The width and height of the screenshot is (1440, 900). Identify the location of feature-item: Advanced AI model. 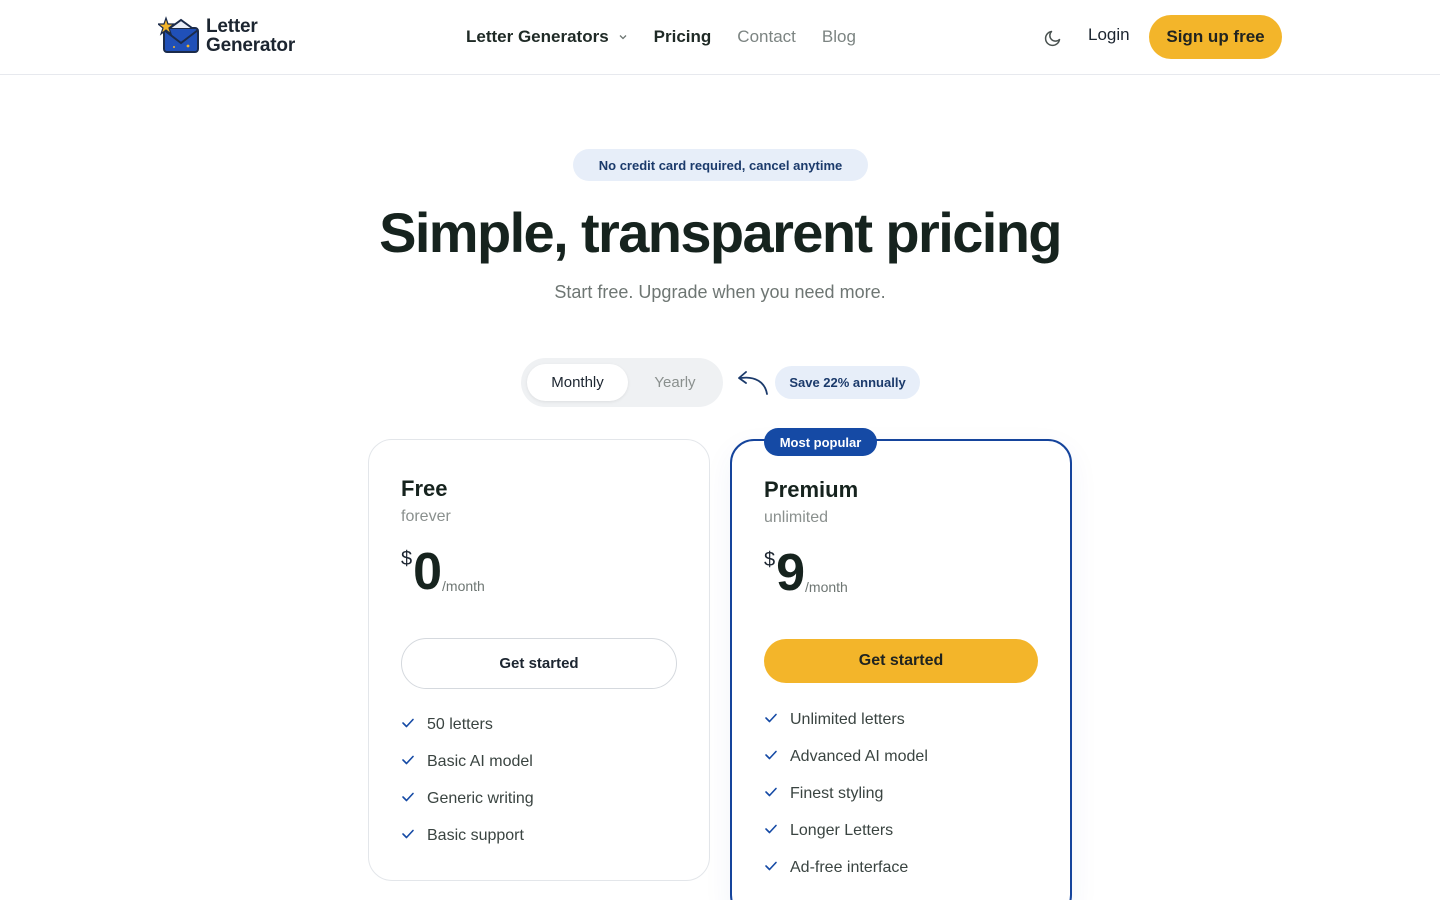
(846, 766).